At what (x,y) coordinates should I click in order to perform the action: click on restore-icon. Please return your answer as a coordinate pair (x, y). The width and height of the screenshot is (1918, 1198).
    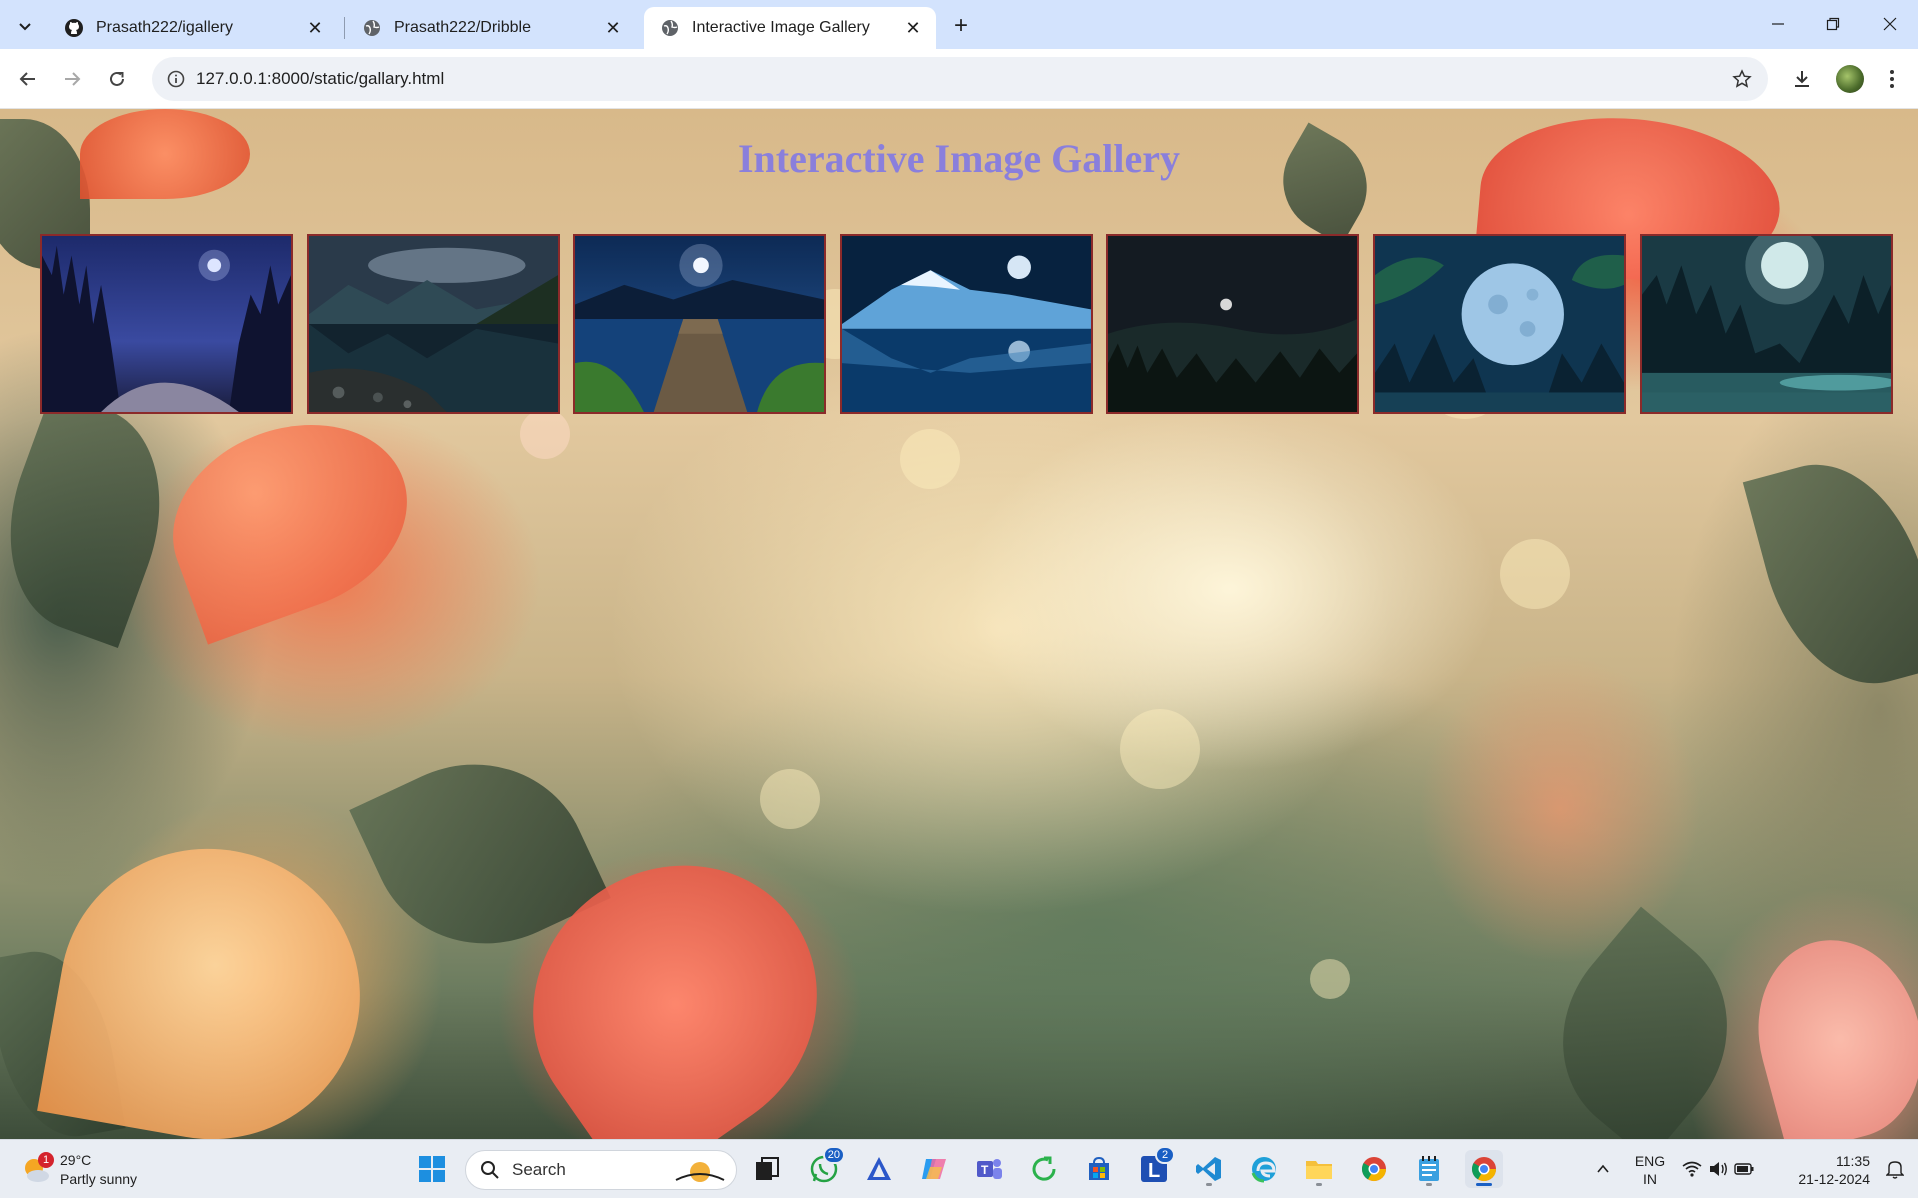
    Looking at the image, I should click on (1833, 24).